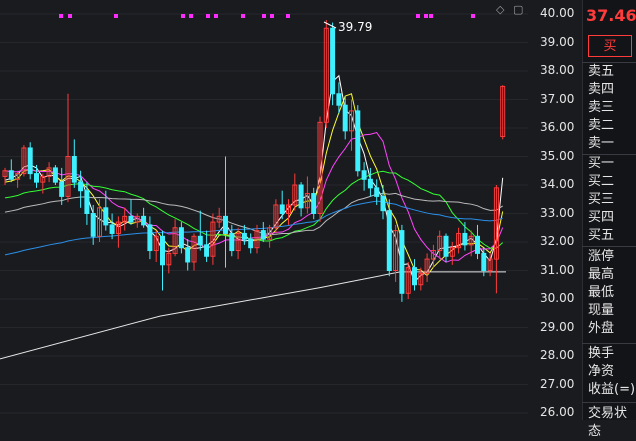  Describe the element at coordinates (601, 108) in the screenshot. I see `sell-3-label: 卖三` at that location.